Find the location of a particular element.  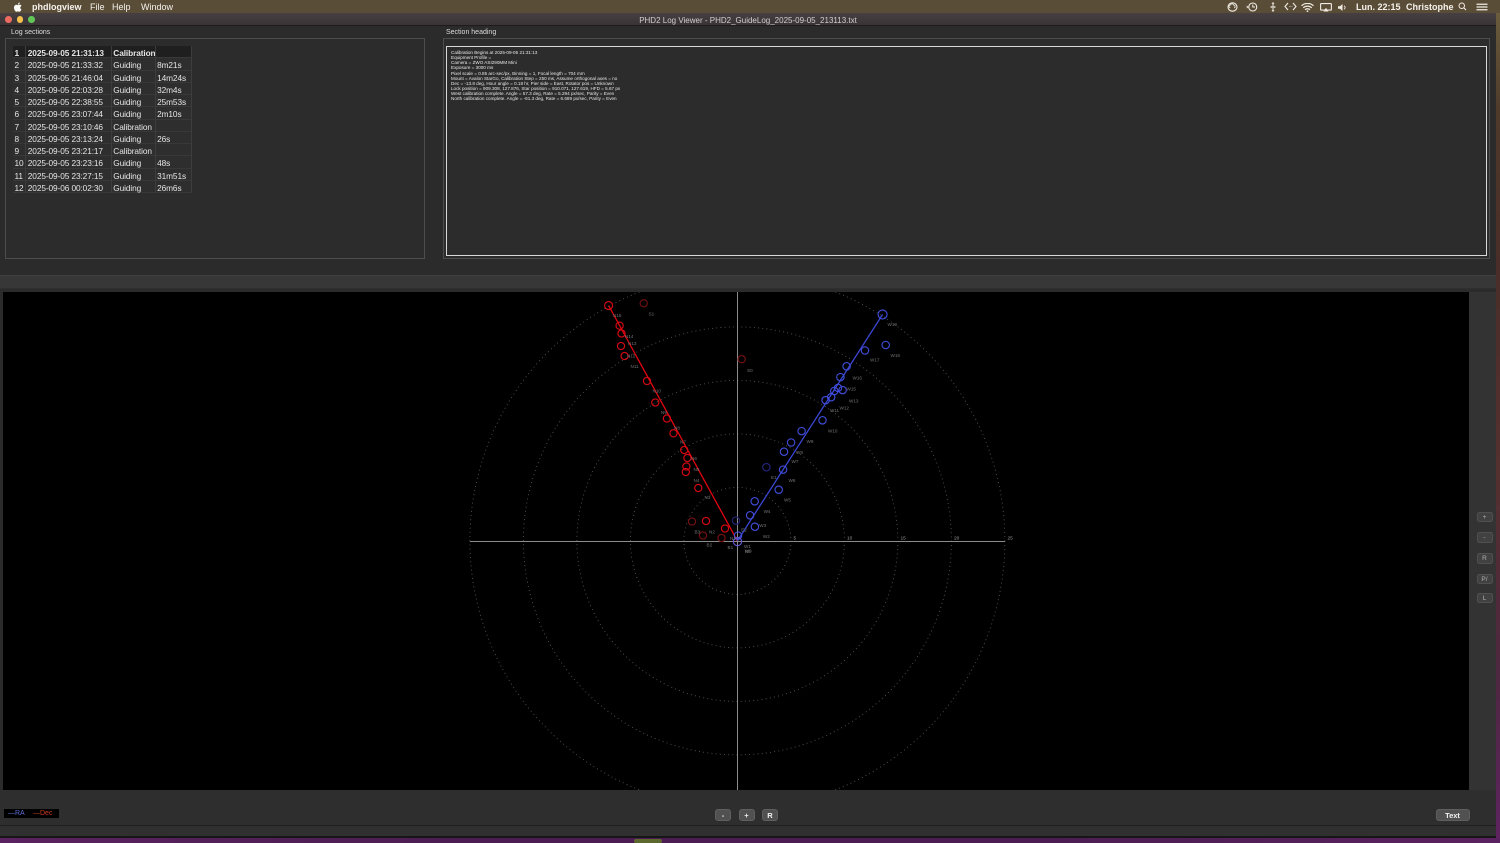

svg-text: E1 is located at coordinates (774, 477).